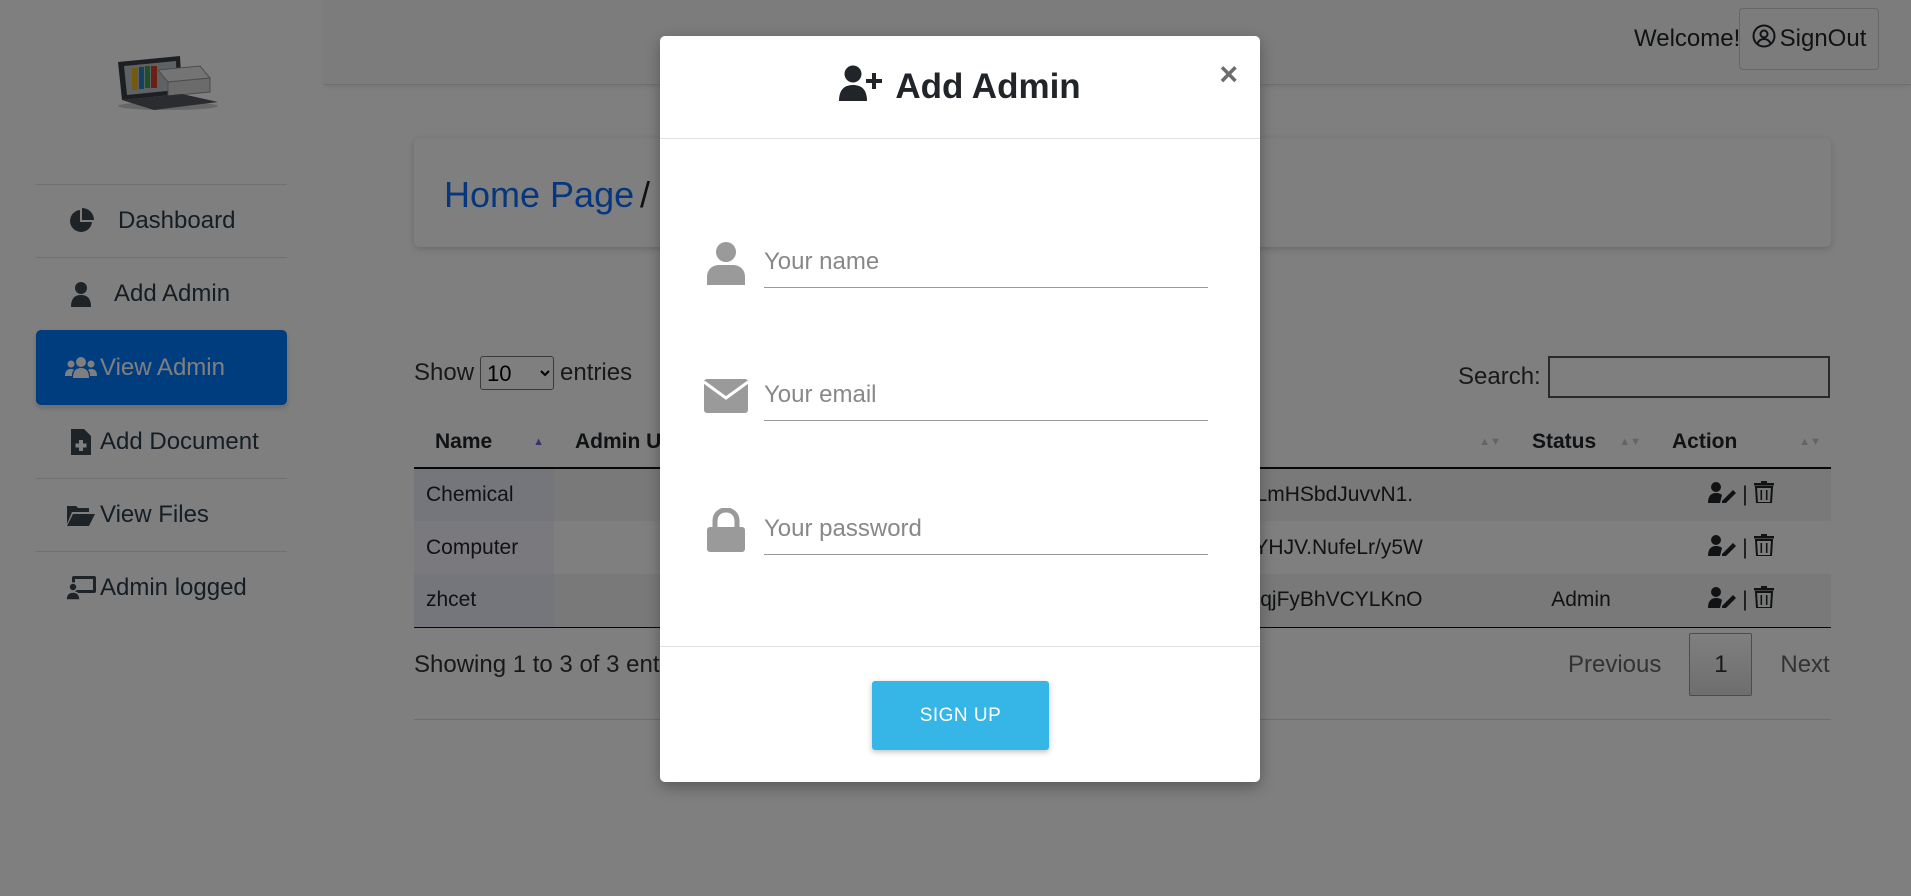  I want to click on modal-footer: SIGN UP, so click(960, 714).